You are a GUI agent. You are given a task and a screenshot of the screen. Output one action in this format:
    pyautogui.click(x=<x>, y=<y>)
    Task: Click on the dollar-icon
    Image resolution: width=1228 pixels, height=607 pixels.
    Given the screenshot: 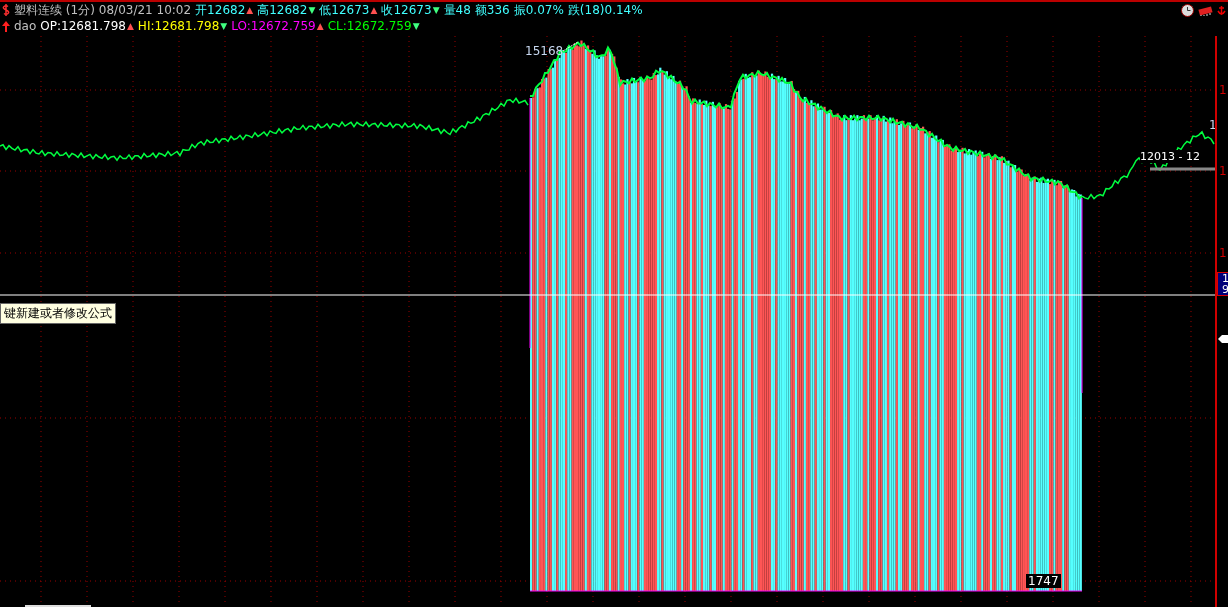 What is the action you would take?
    pyautogui.click(x=6, y=10)
    